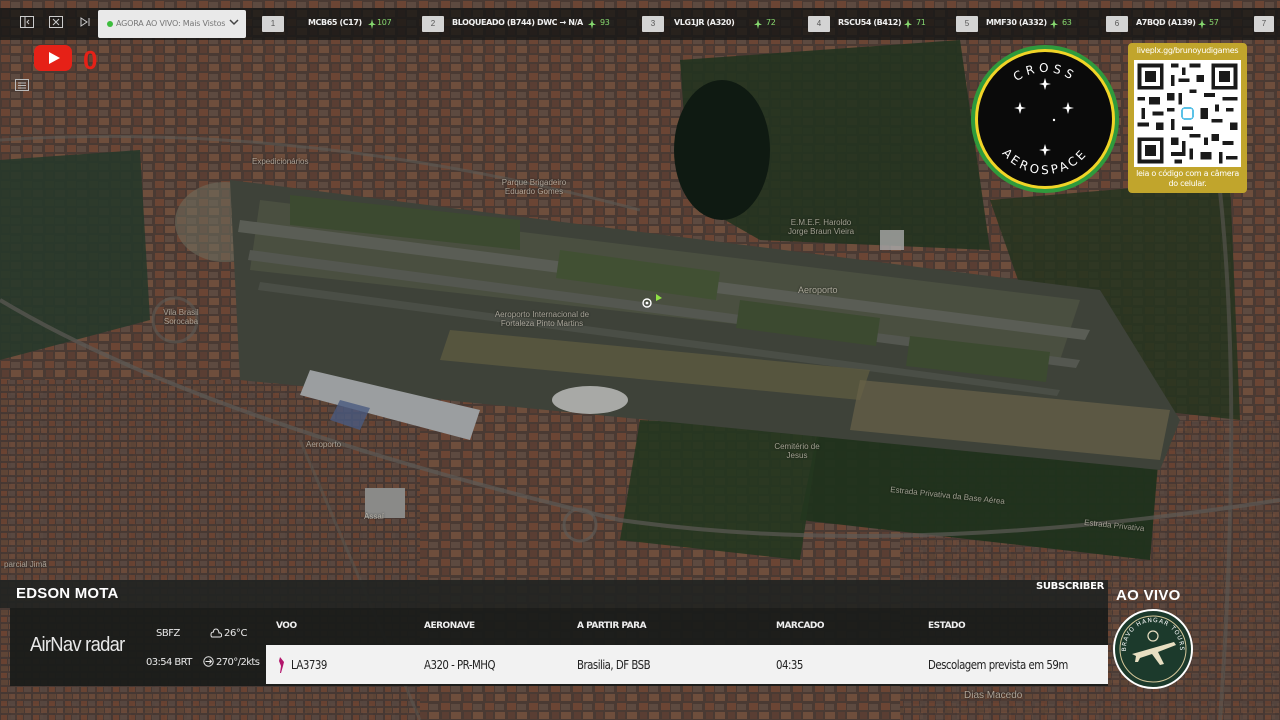 This screenshot has width=1280, height=720. Describe the element at coordinates (27, 24) in the screenshot. I see `sidebar-toggle-icon` at that location.